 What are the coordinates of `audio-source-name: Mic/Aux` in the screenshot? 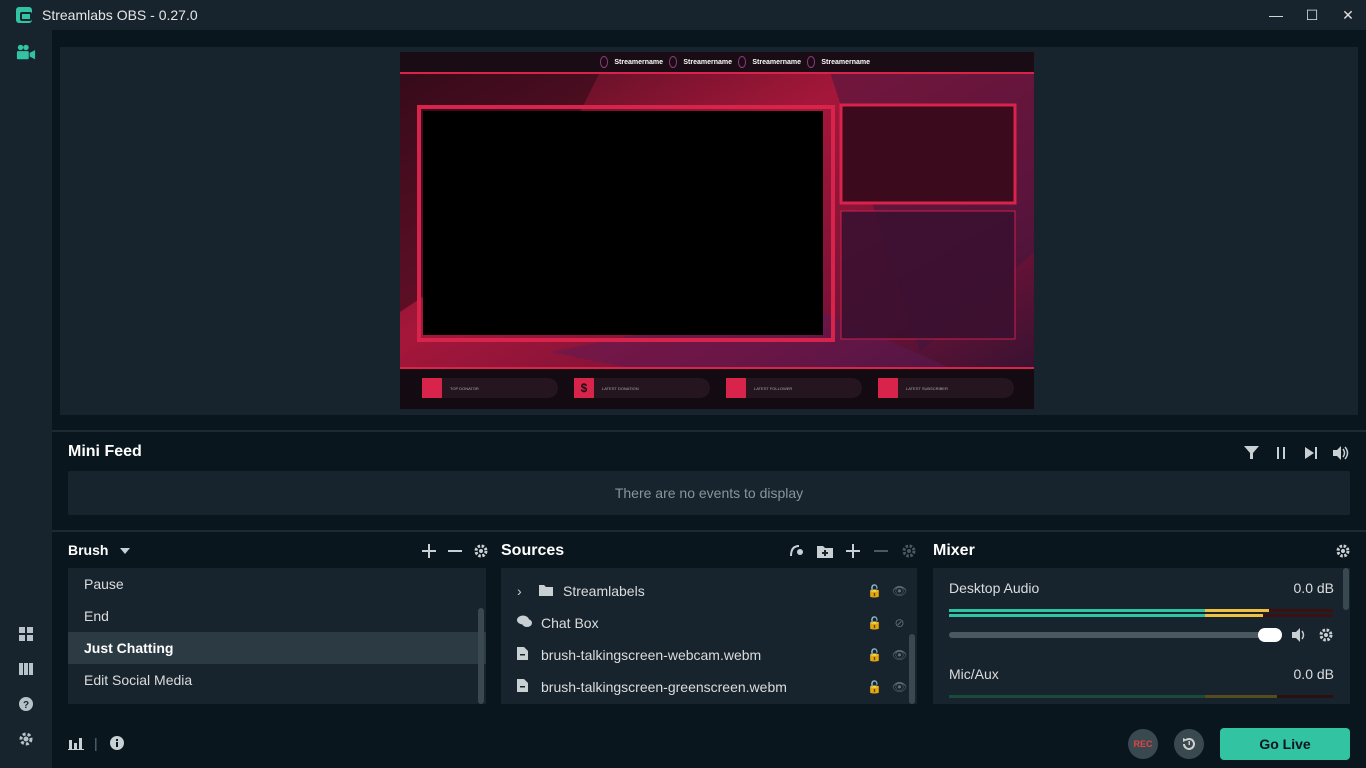 It's located at (974, 674).